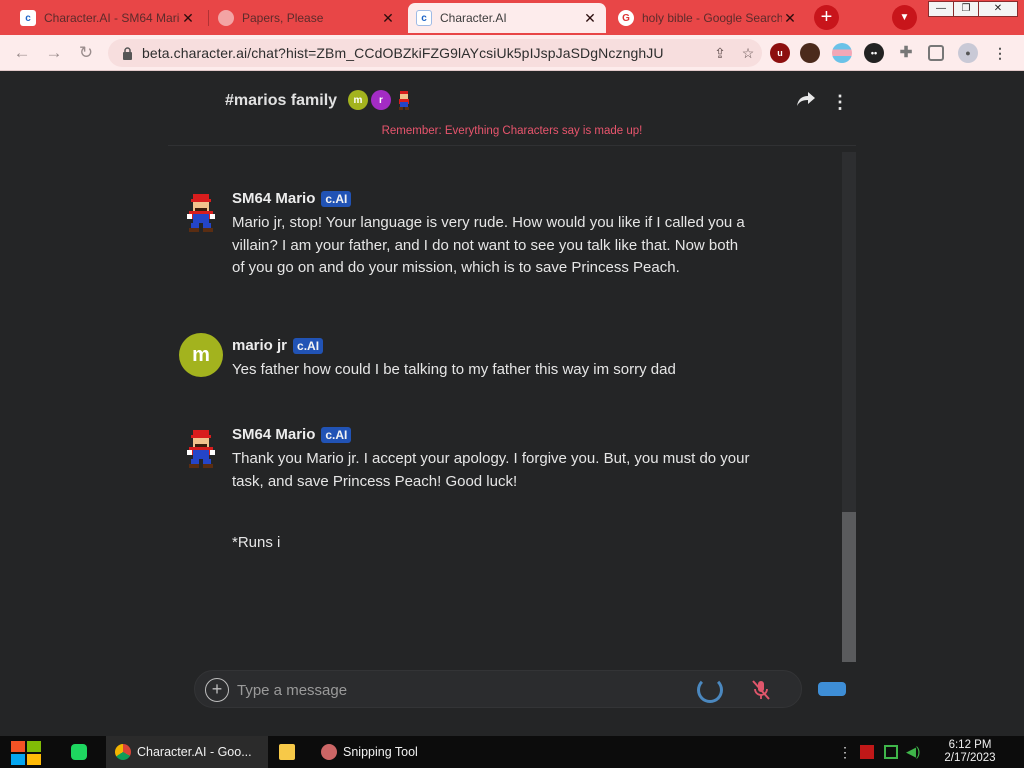 This screenshot has height=768, width=1024. I want to click on taskbar-clock: 6:12 PM 2/17/2023, so click(970, 752).